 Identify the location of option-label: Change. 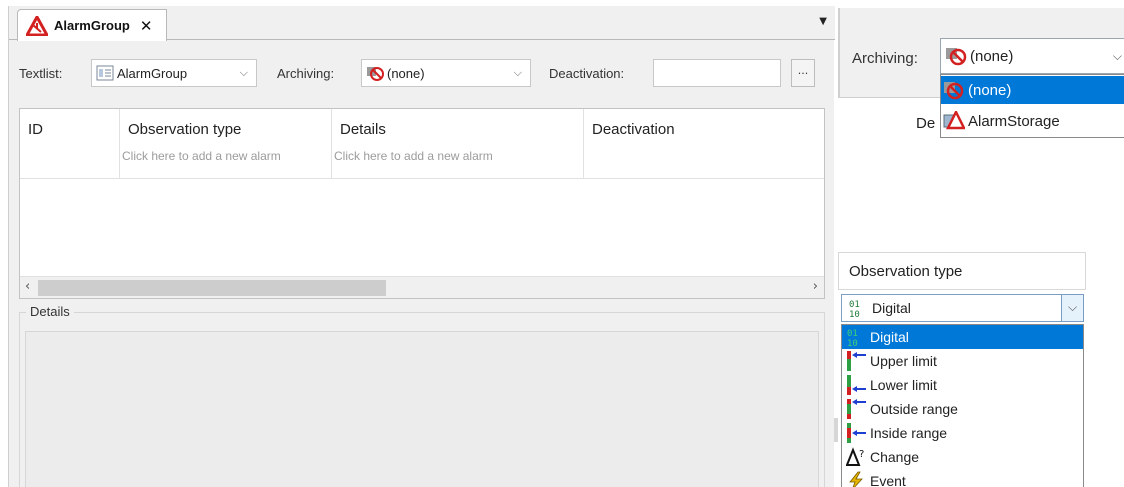
(895, 457).